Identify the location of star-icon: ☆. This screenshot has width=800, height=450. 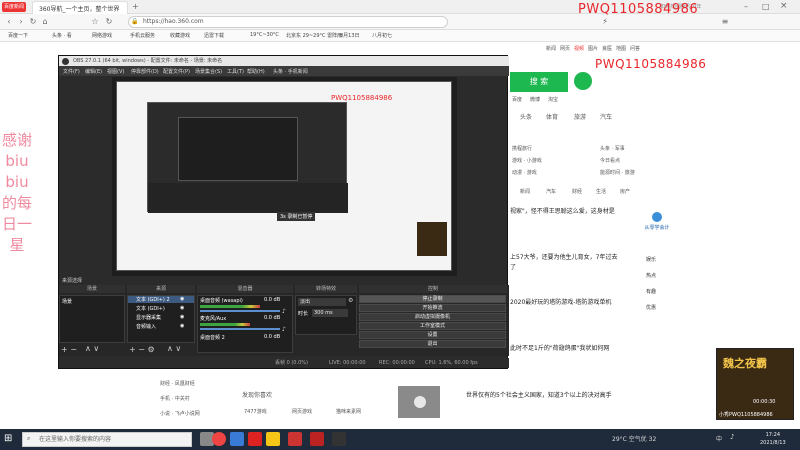
(95, 22).